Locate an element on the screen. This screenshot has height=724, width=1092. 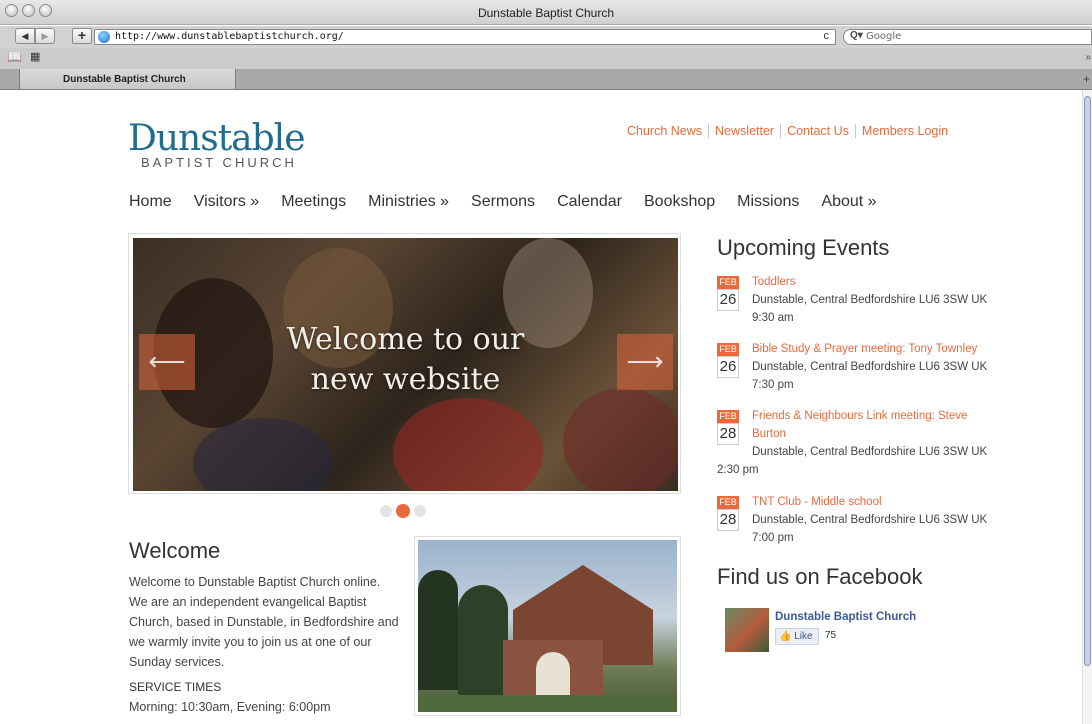
logo-subtitle: BAPTIST CHURCH is located at coordinates (219, 162).